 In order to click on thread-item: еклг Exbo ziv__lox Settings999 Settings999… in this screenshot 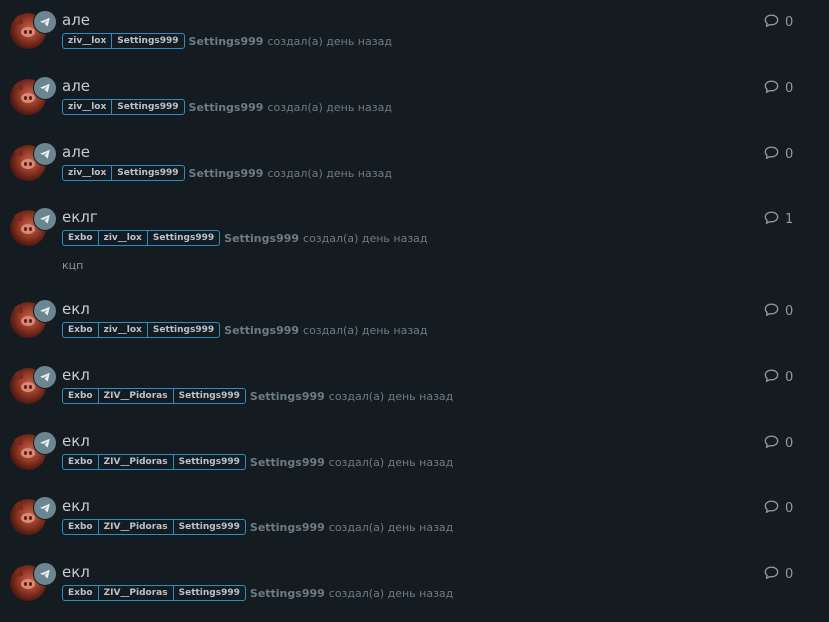, I will do `click(414, 242)`.